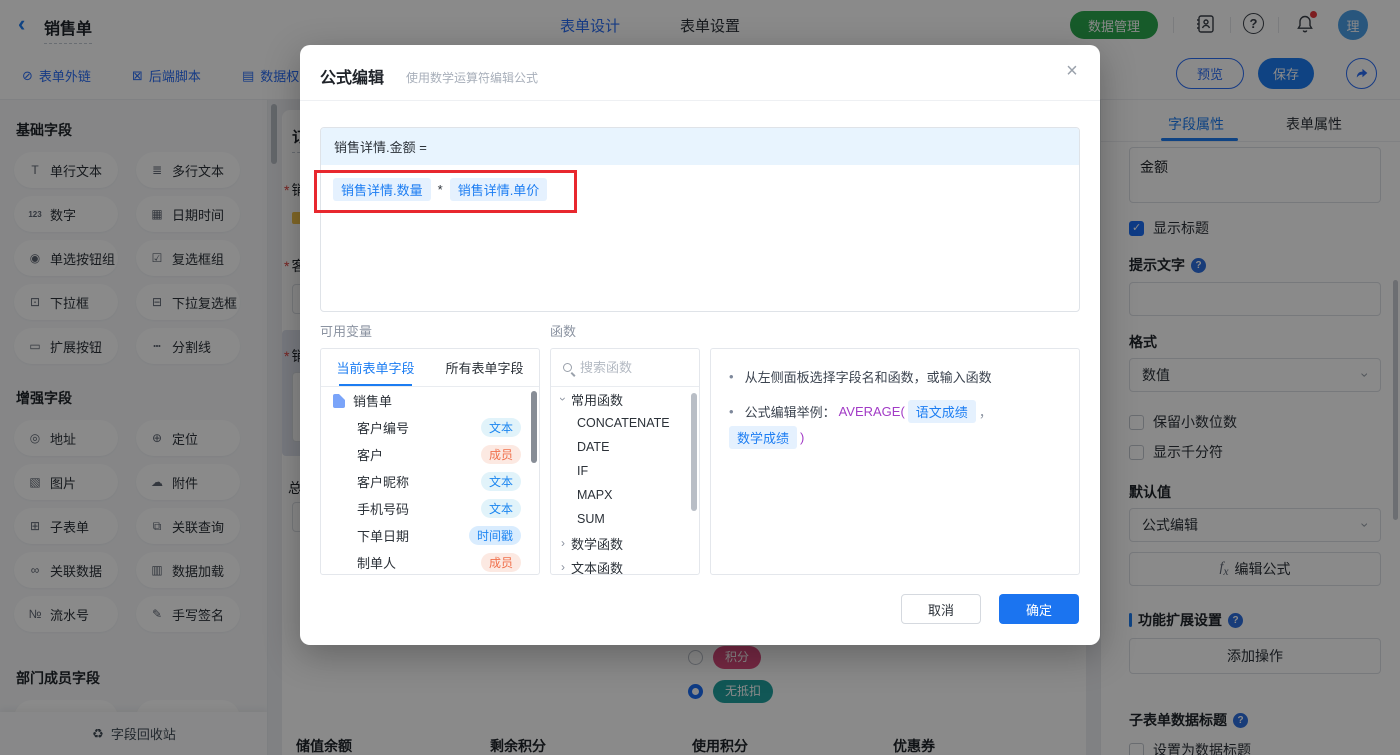 The image size is (1400, 755). Describe the element at coordinates (375, 367) in the screenshot. I see `tab-current-form-fields: 当前表单字段` at that location.